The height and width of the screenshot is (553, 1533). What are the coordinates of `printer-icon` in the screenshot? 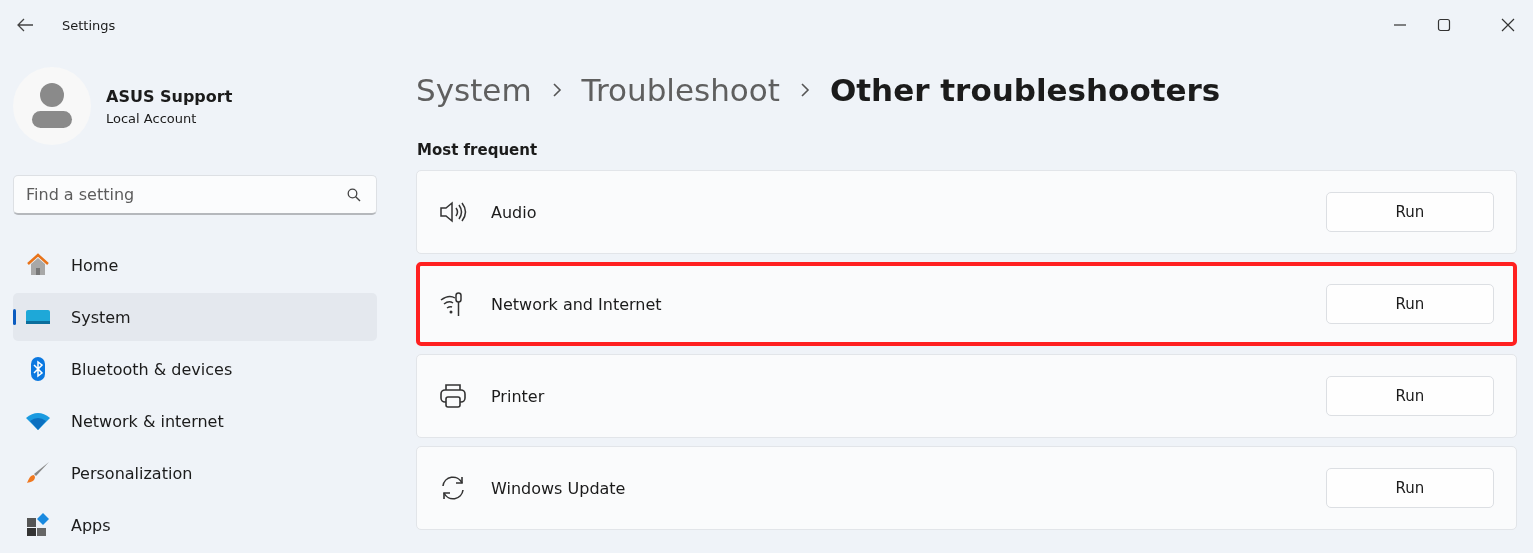 It's located at (453, 396).